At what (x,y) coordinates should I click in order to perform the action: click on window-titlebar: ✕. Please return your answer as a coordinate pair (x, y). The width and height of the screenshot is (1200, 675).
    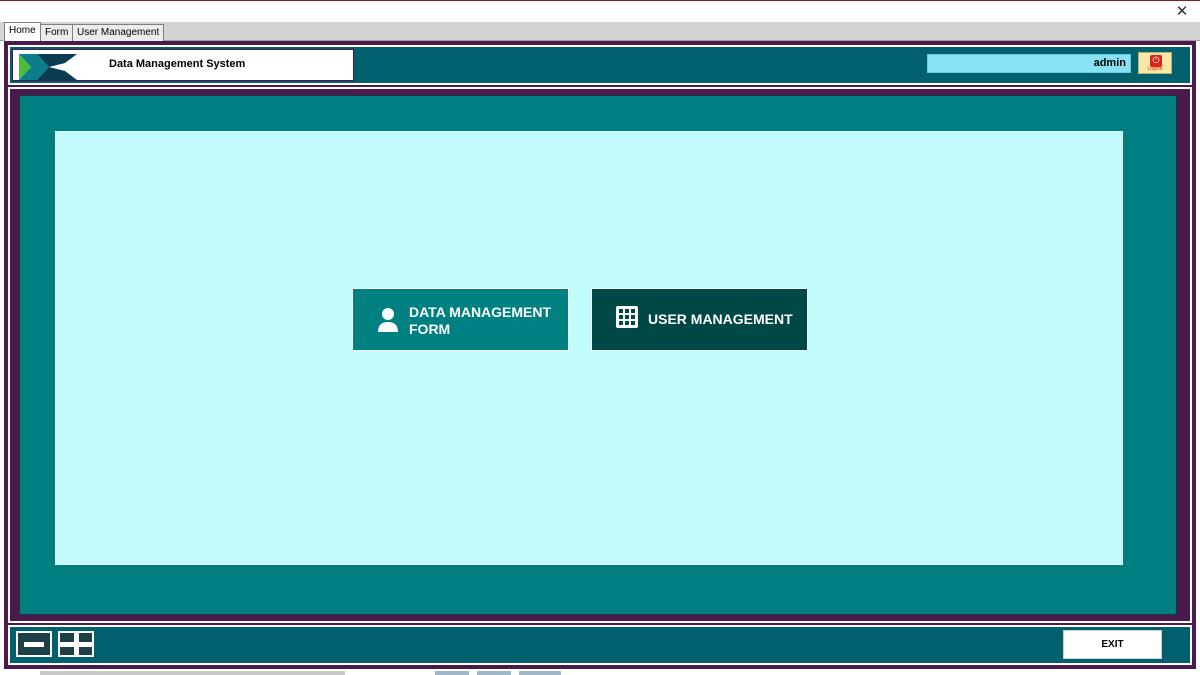
    Looking at the image, I should click on (600, 11).